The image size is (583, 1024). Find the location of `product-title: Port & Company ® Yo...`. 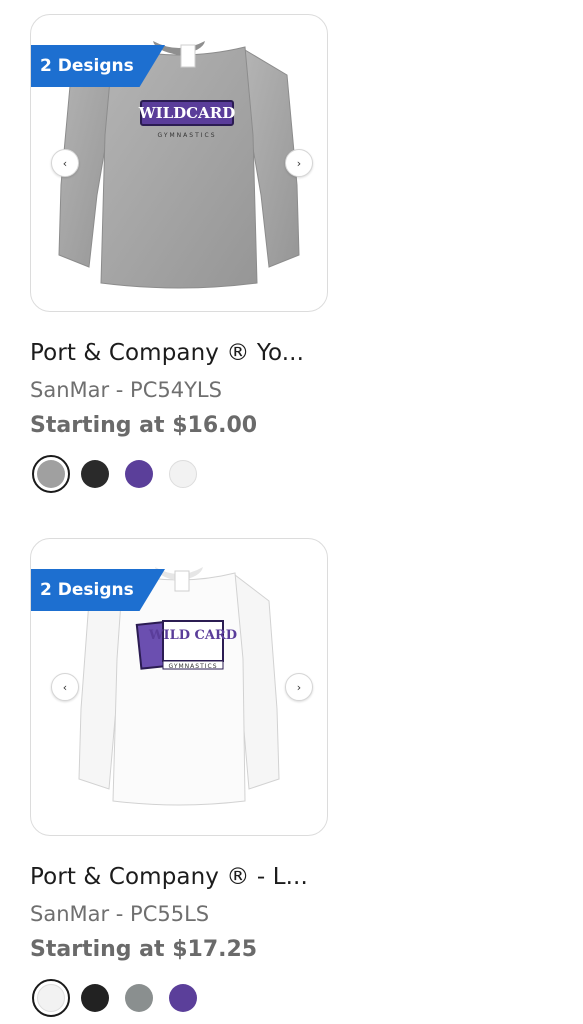

product-title: Port & Company ® Yo... is located at coordinates (167, 353).